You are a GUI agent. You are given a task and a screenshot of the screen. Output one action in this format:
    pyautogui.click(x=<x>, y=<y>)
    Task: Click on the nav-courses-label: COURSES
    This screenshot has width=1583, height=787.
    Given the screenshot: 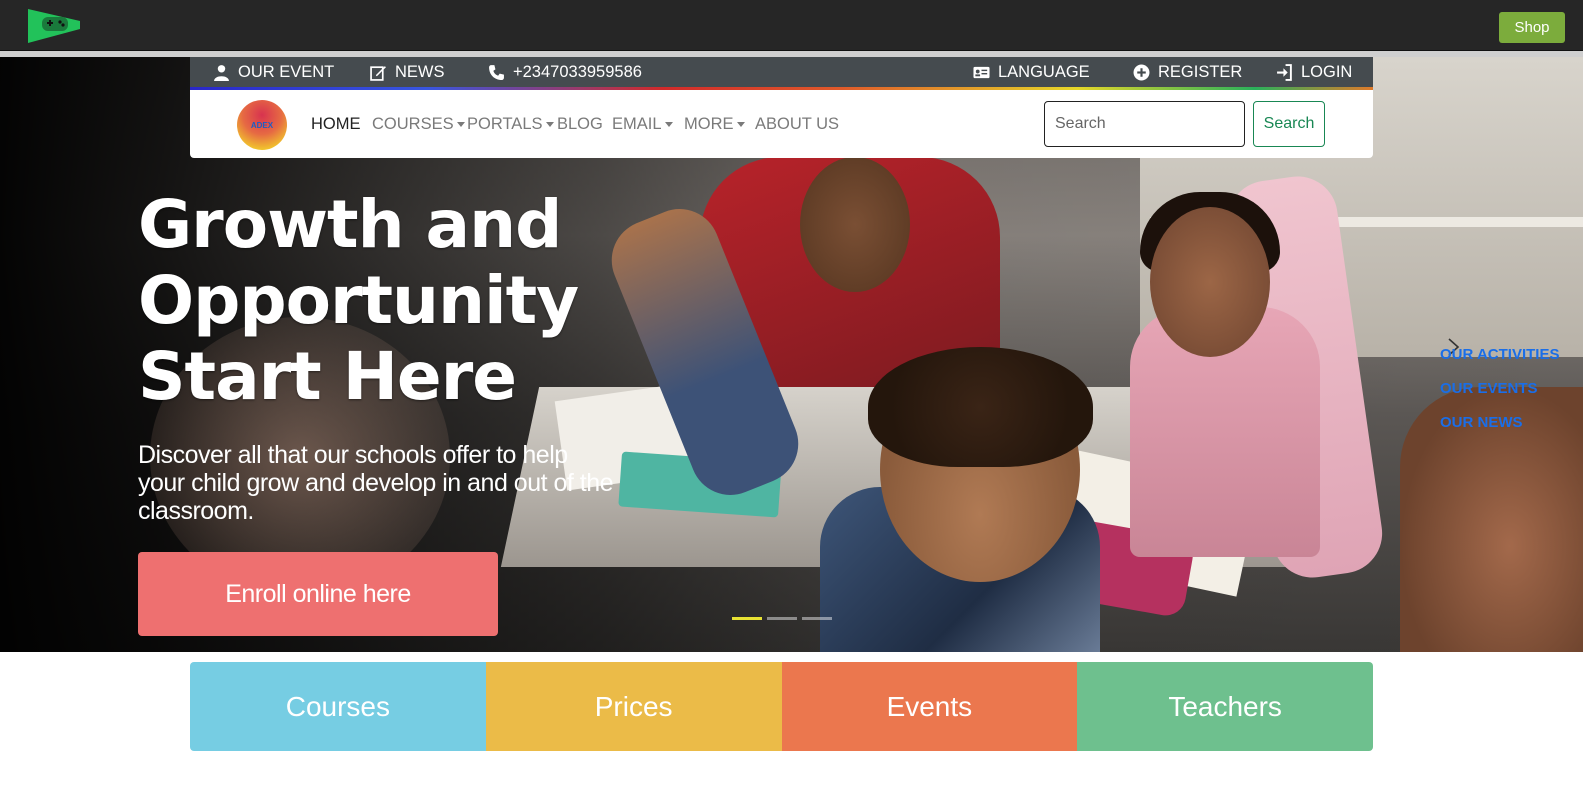 What is the action you would take?
    pyautogui.click(x=413, y=124)
    